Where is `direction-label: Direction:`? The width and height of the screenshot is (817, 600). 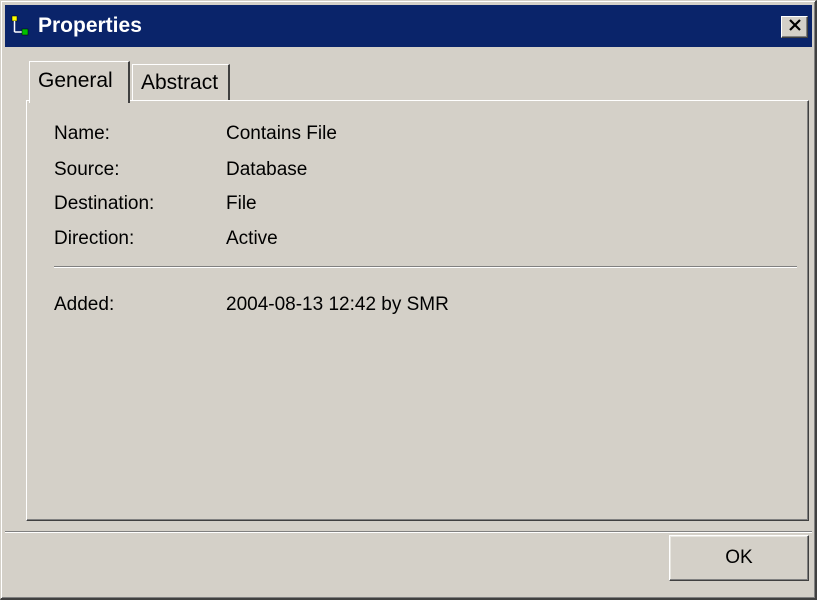 direction-label: Direction: is located at coordinates (94, 238).